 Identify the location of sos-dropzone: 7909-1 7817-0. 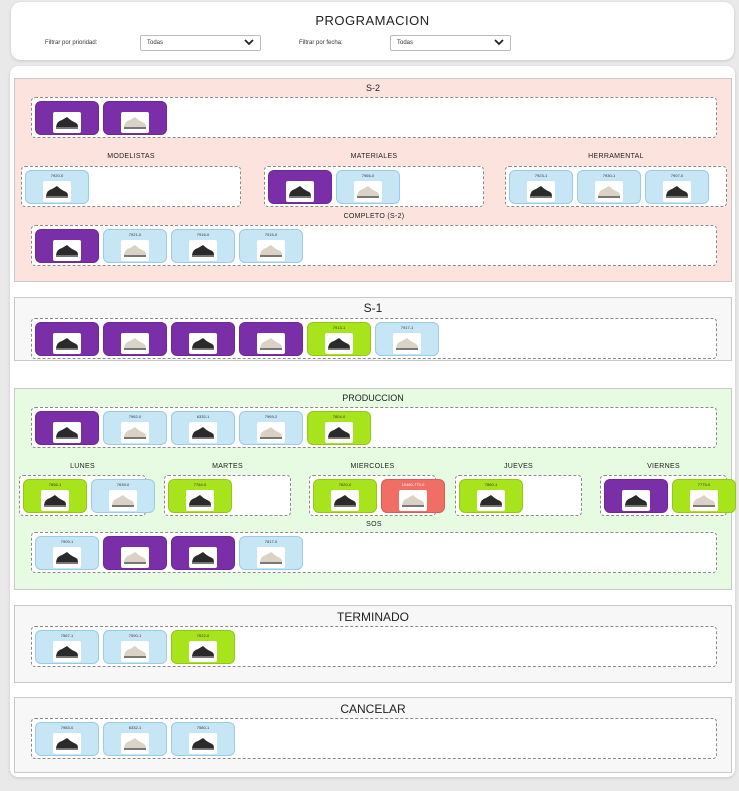
(374, 552).